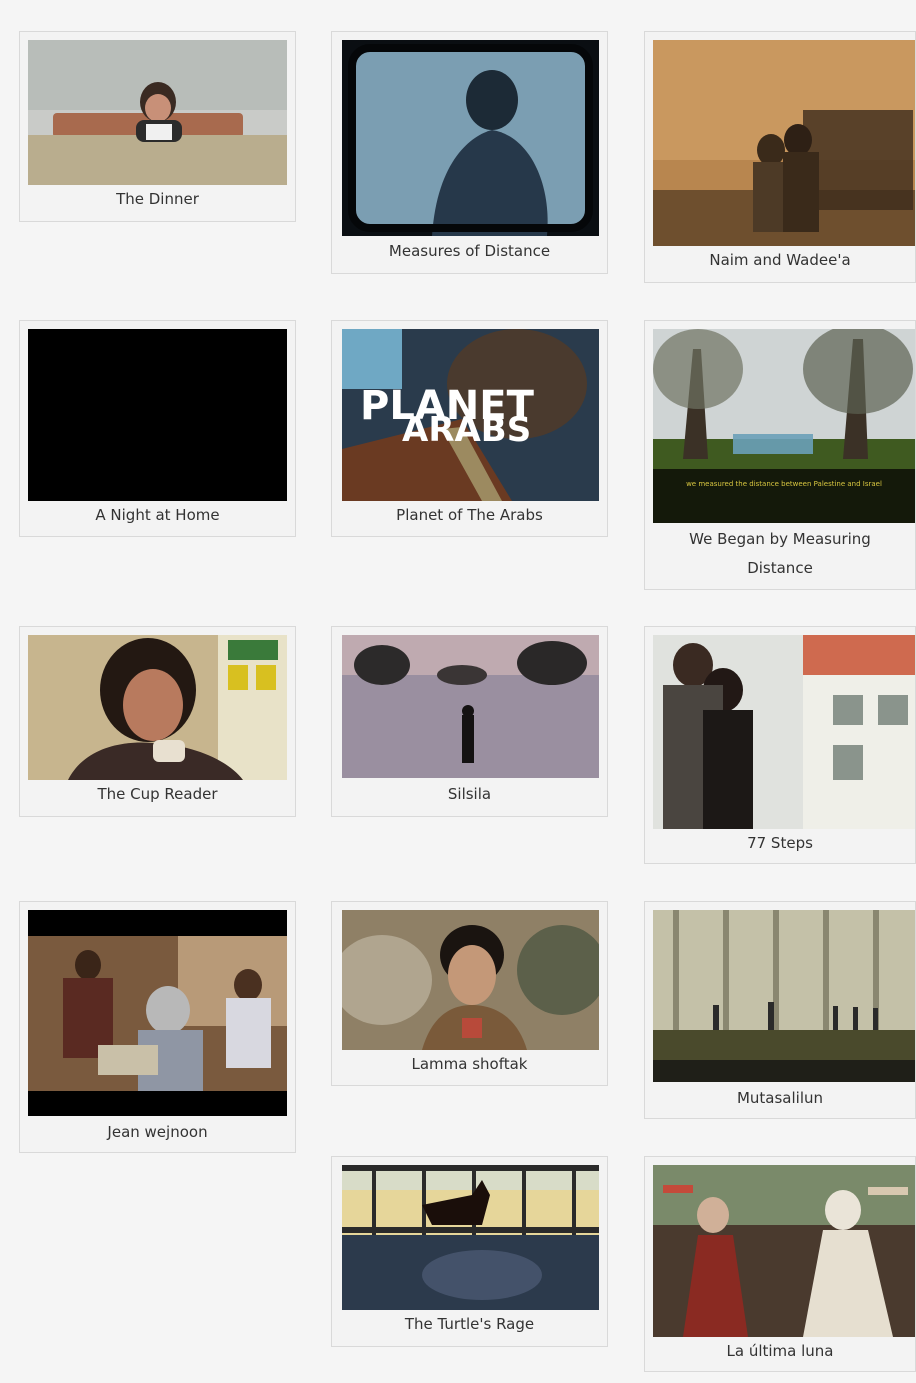 This screenshot has height=1383, width=916. I want to click on film-card-the-turtles-rage: The Turtle's Rage, so click(469, 1251).